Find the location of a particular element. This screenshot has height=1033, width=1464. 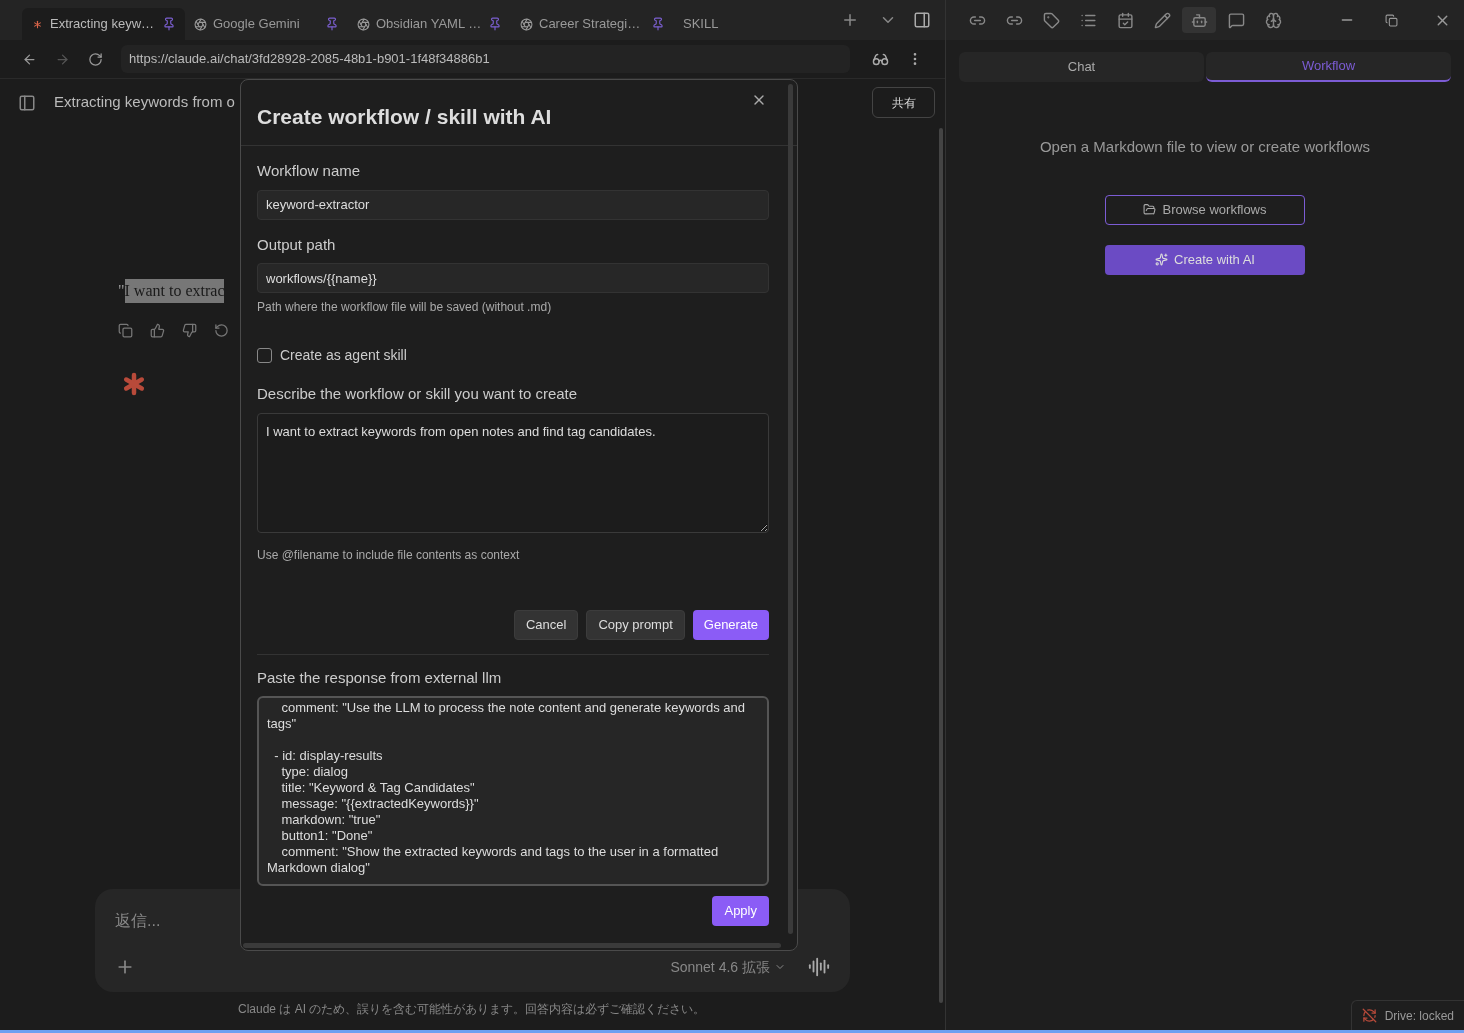

back-icon is located at coordinates (29, 59).